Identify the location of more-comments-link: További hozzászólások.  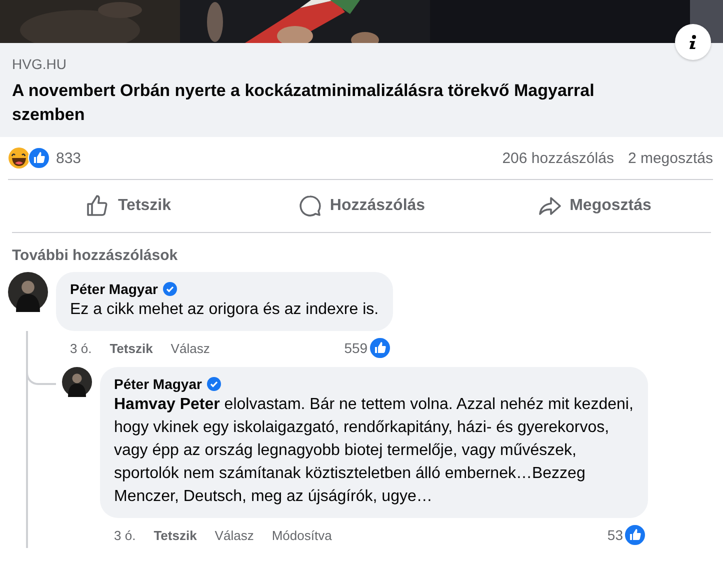
(95, 255).